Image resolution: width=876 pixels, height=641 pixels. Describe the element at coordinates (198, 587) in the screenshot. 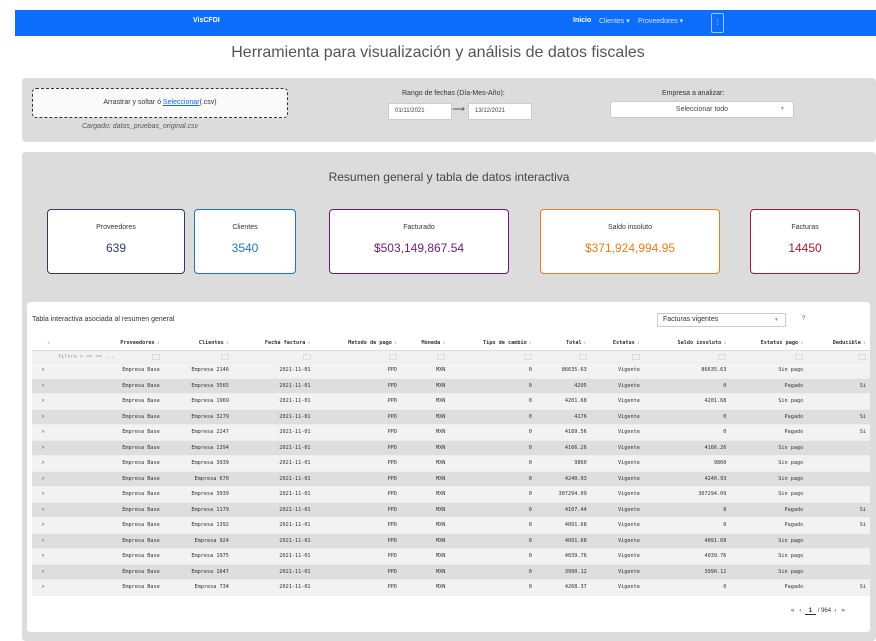

I see `table-cell: Empresa 734` at that location.